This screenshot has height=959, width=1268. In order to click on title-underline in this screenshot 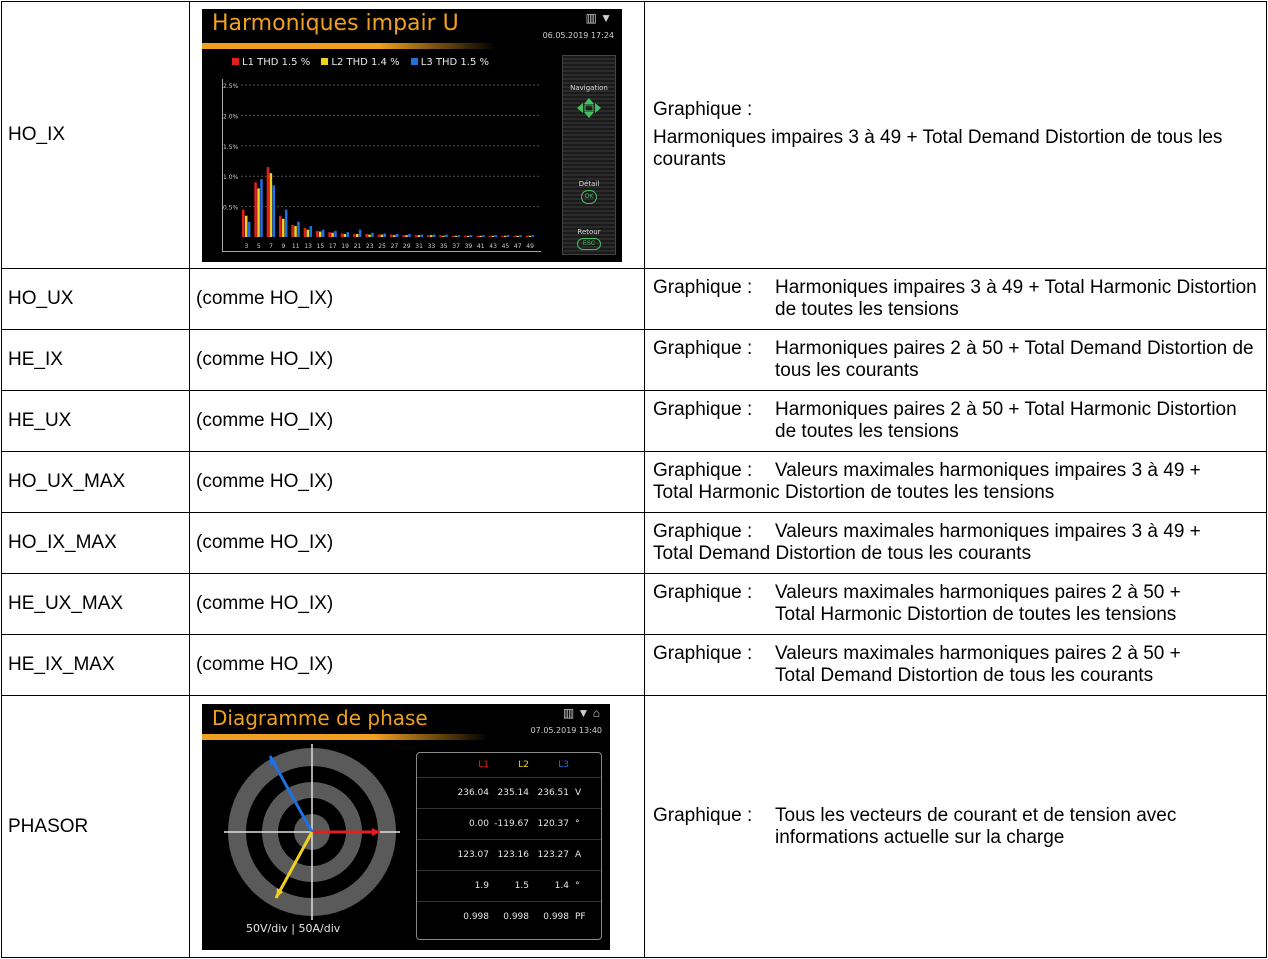, I will do `click(345, 736)`.